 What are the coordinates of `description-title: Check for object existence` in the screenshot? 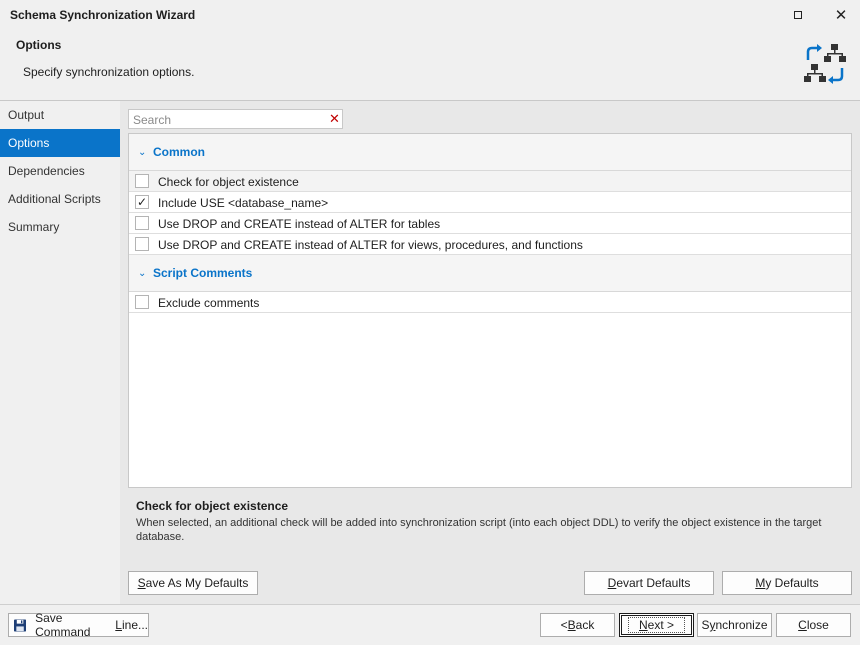 It's located at (212, 506).